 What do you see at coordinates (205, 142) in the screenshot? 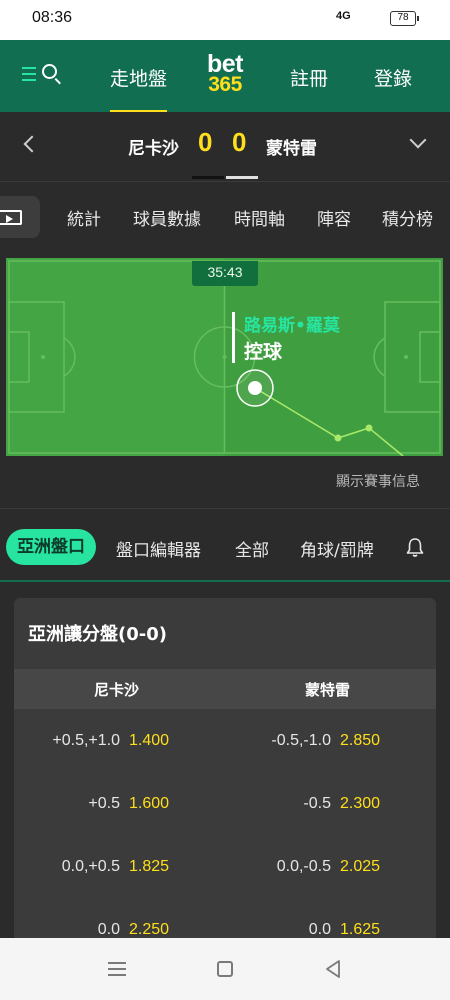
I see `home-score: 0` at bounding box center [205, 142].